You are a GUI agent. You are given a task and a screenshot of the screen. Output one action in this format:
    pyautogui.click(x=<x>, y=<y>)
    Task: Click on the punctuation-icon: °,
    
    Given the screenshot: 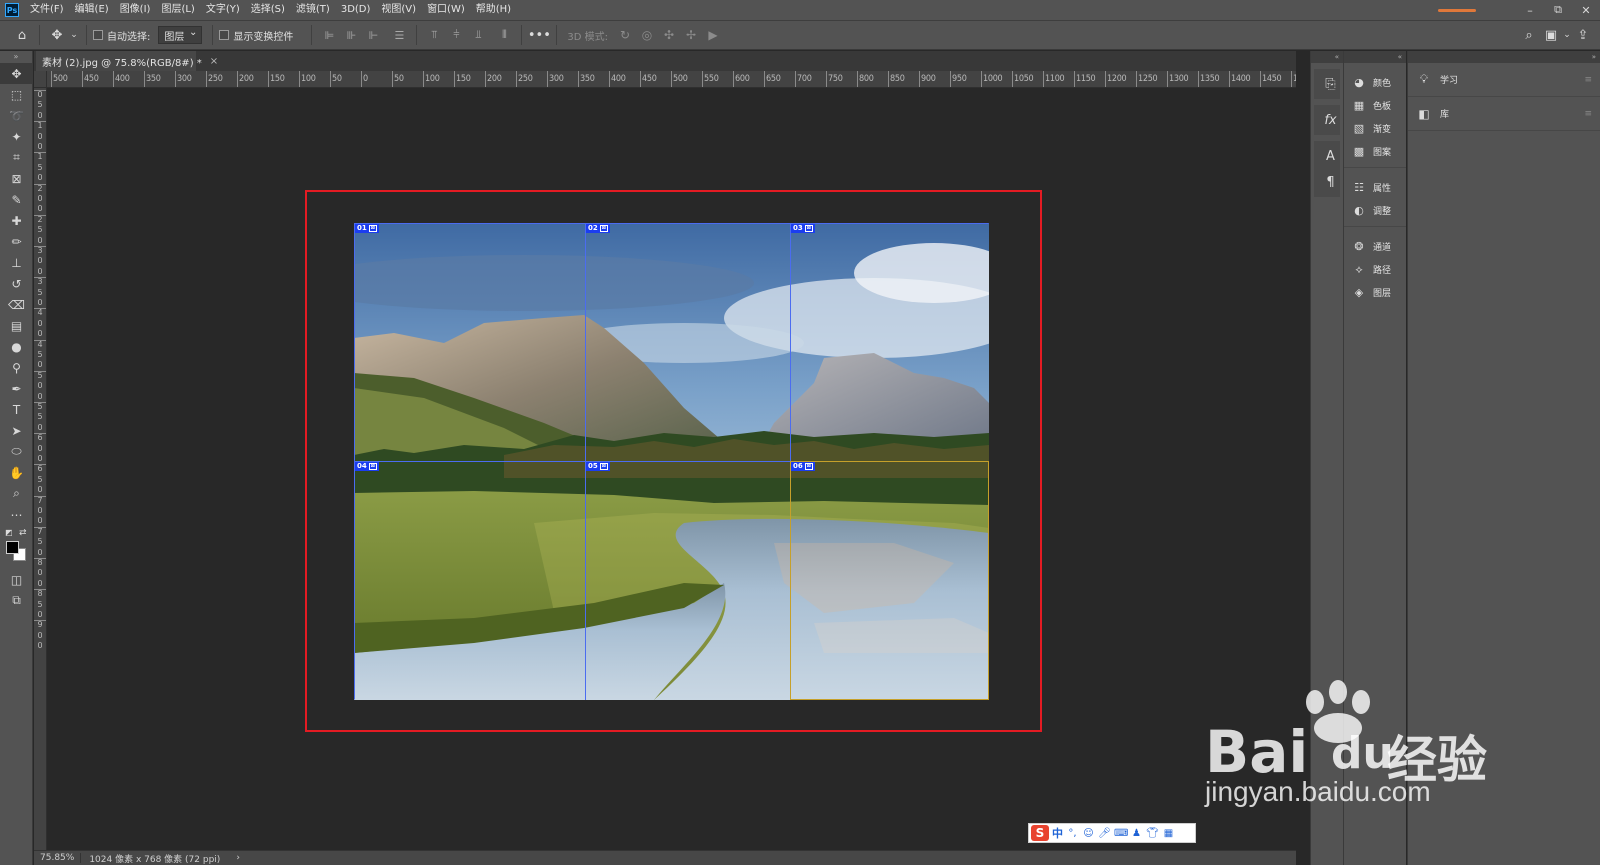 What is the action you would take?
    pyautogui.click(x=1072, y=833)
    